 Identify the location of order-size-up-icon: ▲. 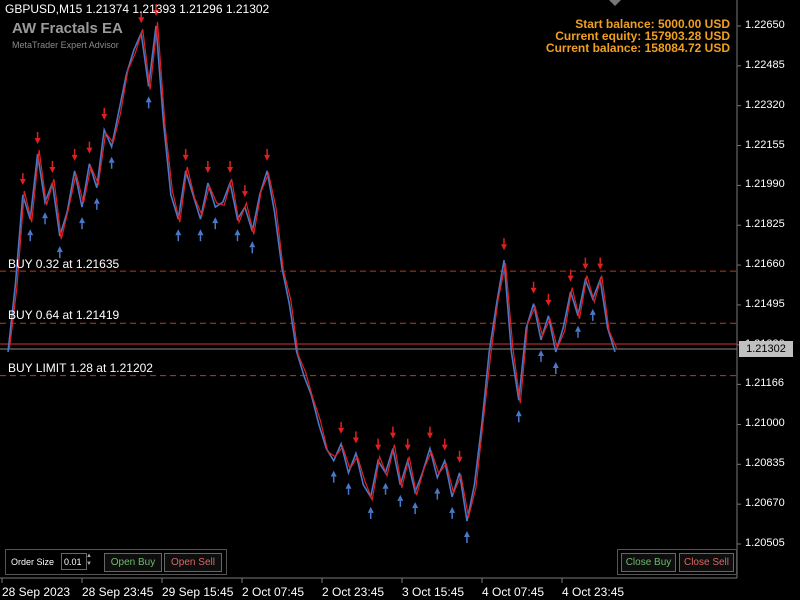
(89, 556).